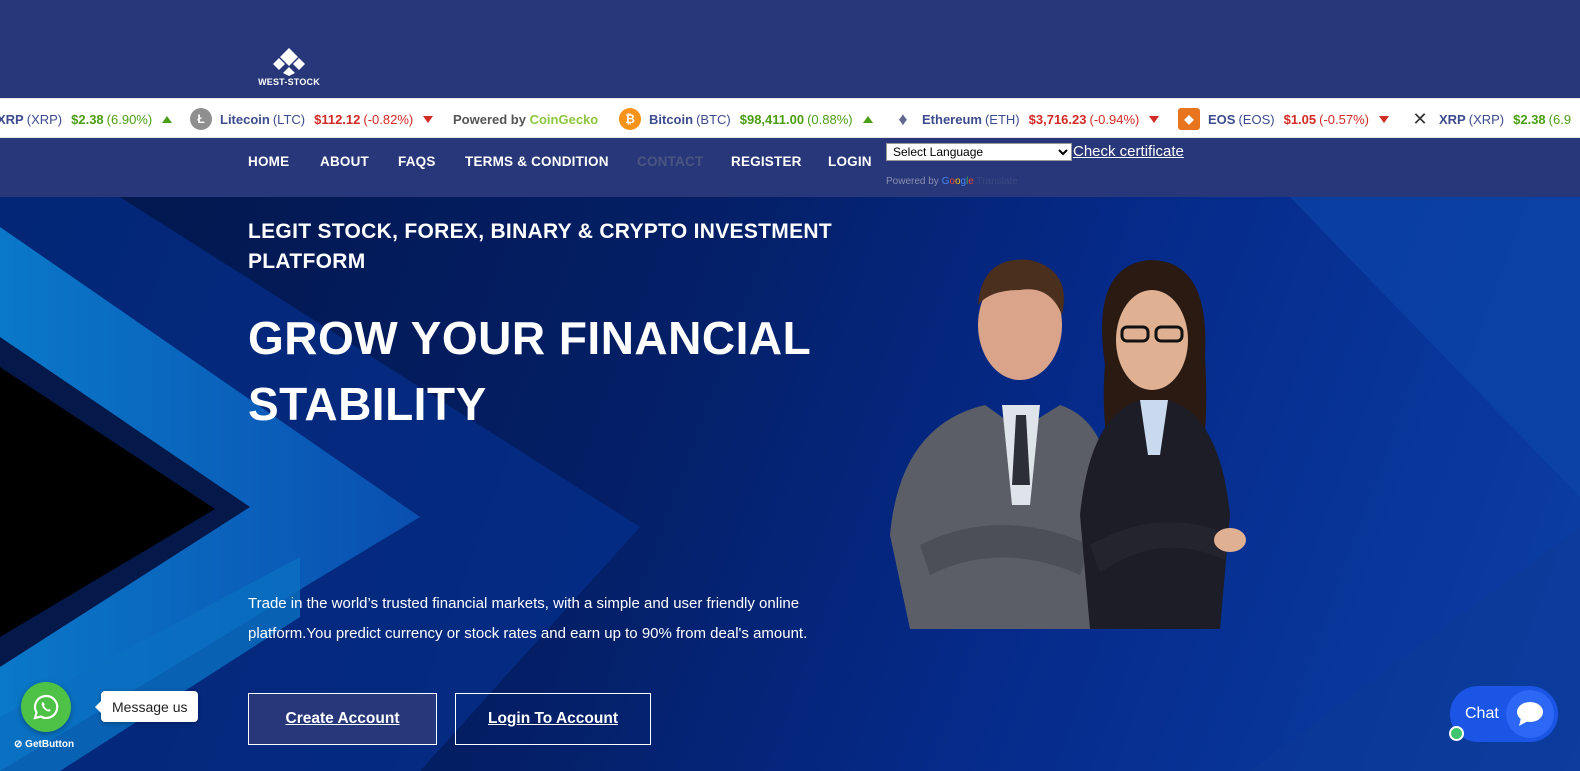  What do you see at coordinates (670, 161) in the screenshot?
I see `nav-contact: CONTACT` at bounding box center [670, 161].